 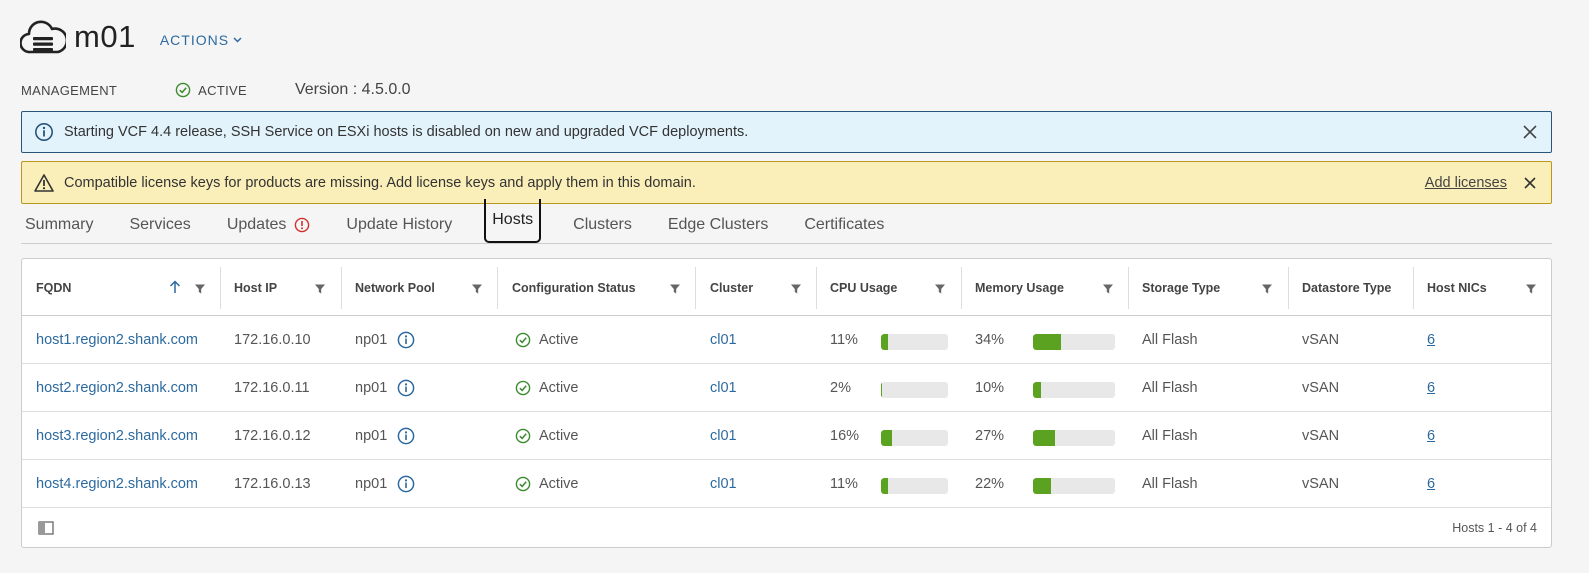 I want to click on host-ip: 172.16.0.11, so click(x=272, y=388).